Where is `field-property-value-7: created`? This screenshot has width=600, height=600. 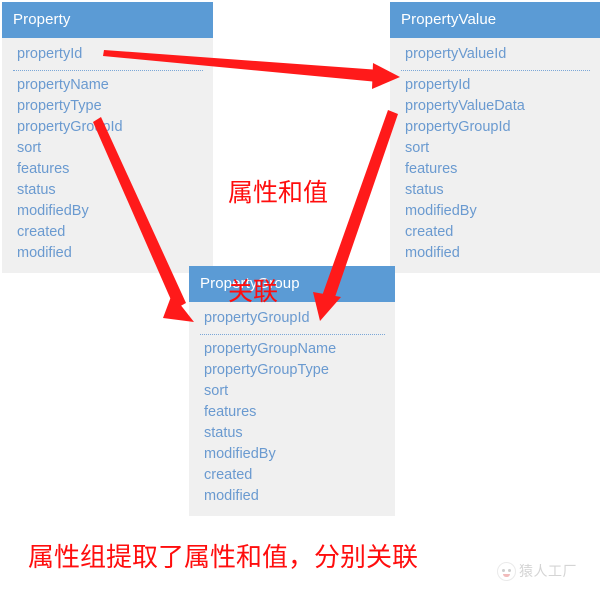
field-property-value-7: created is located at coordinates (429, 232).